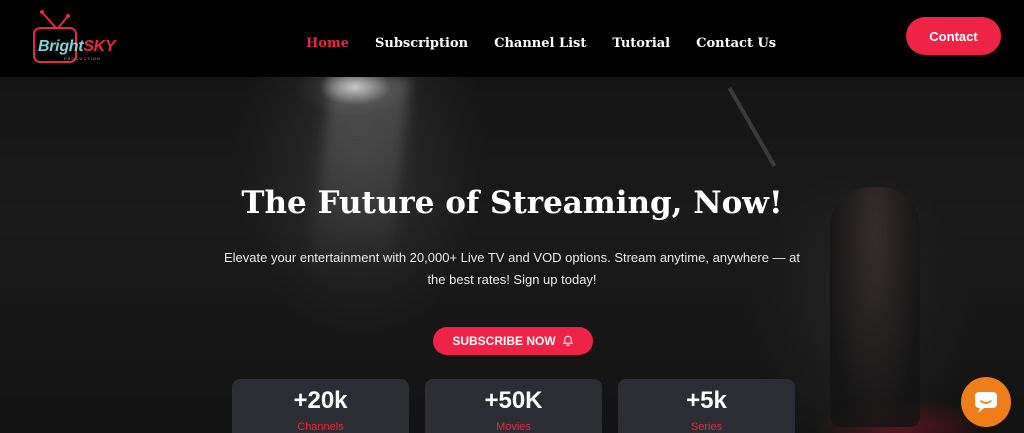 This screenshot has width=1024, height=433. I want to click on nav-item-subscription: Subscription, so click(421, 43).